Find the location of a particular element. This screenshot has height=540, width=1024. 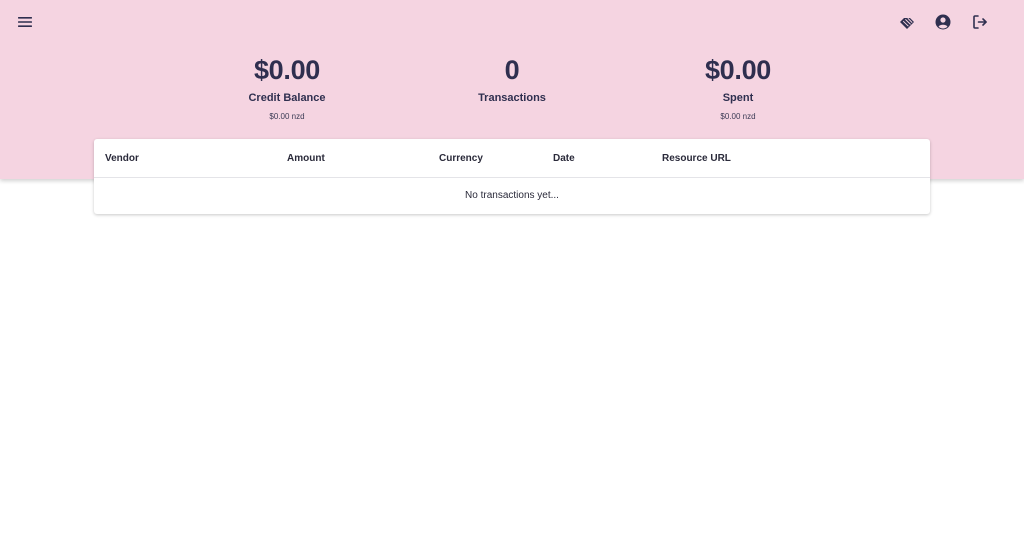

diamond-icon is located at coordinates (907, 22).